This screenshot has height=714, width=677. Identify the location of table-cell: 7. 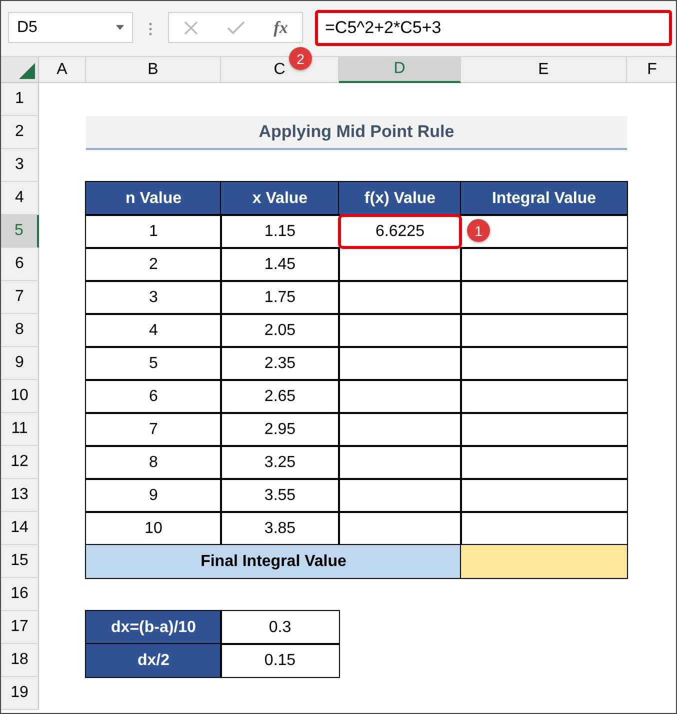
(153, 429).